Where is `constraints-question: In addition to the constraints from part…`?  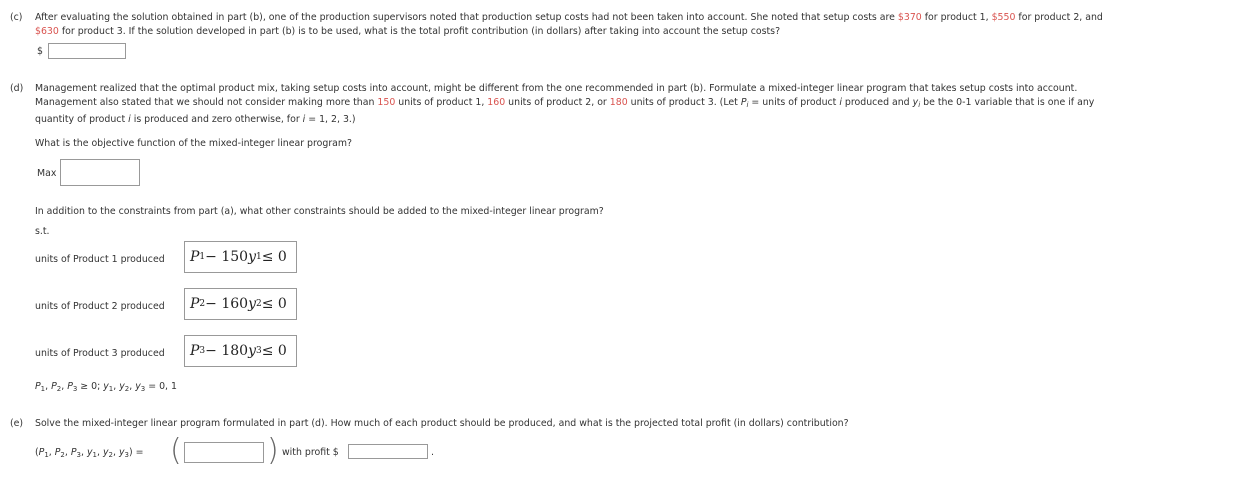 constraints-question: In addition to the constraints from part… is located at coordinates (319, 211).